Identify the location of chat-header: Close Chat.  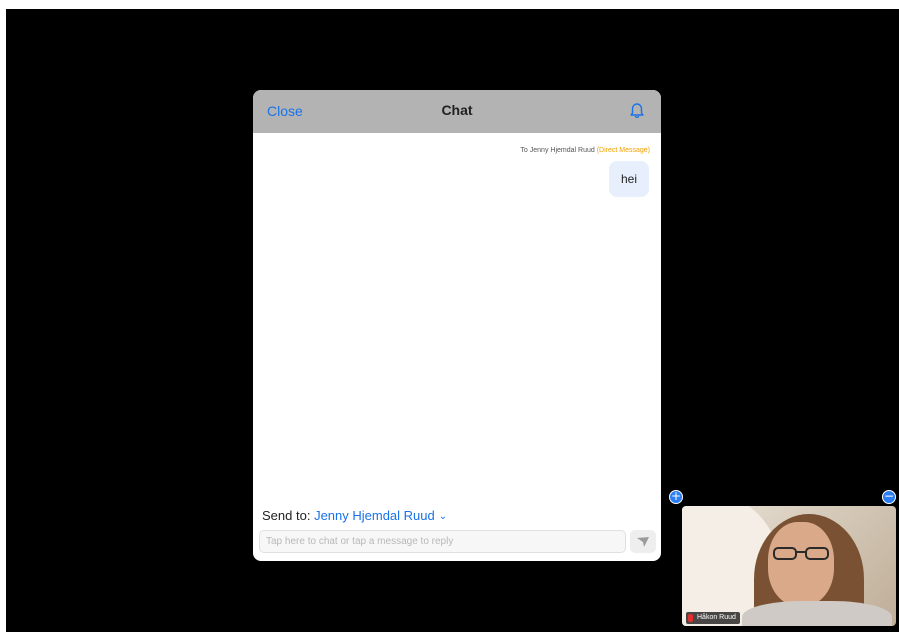
(457, 111).